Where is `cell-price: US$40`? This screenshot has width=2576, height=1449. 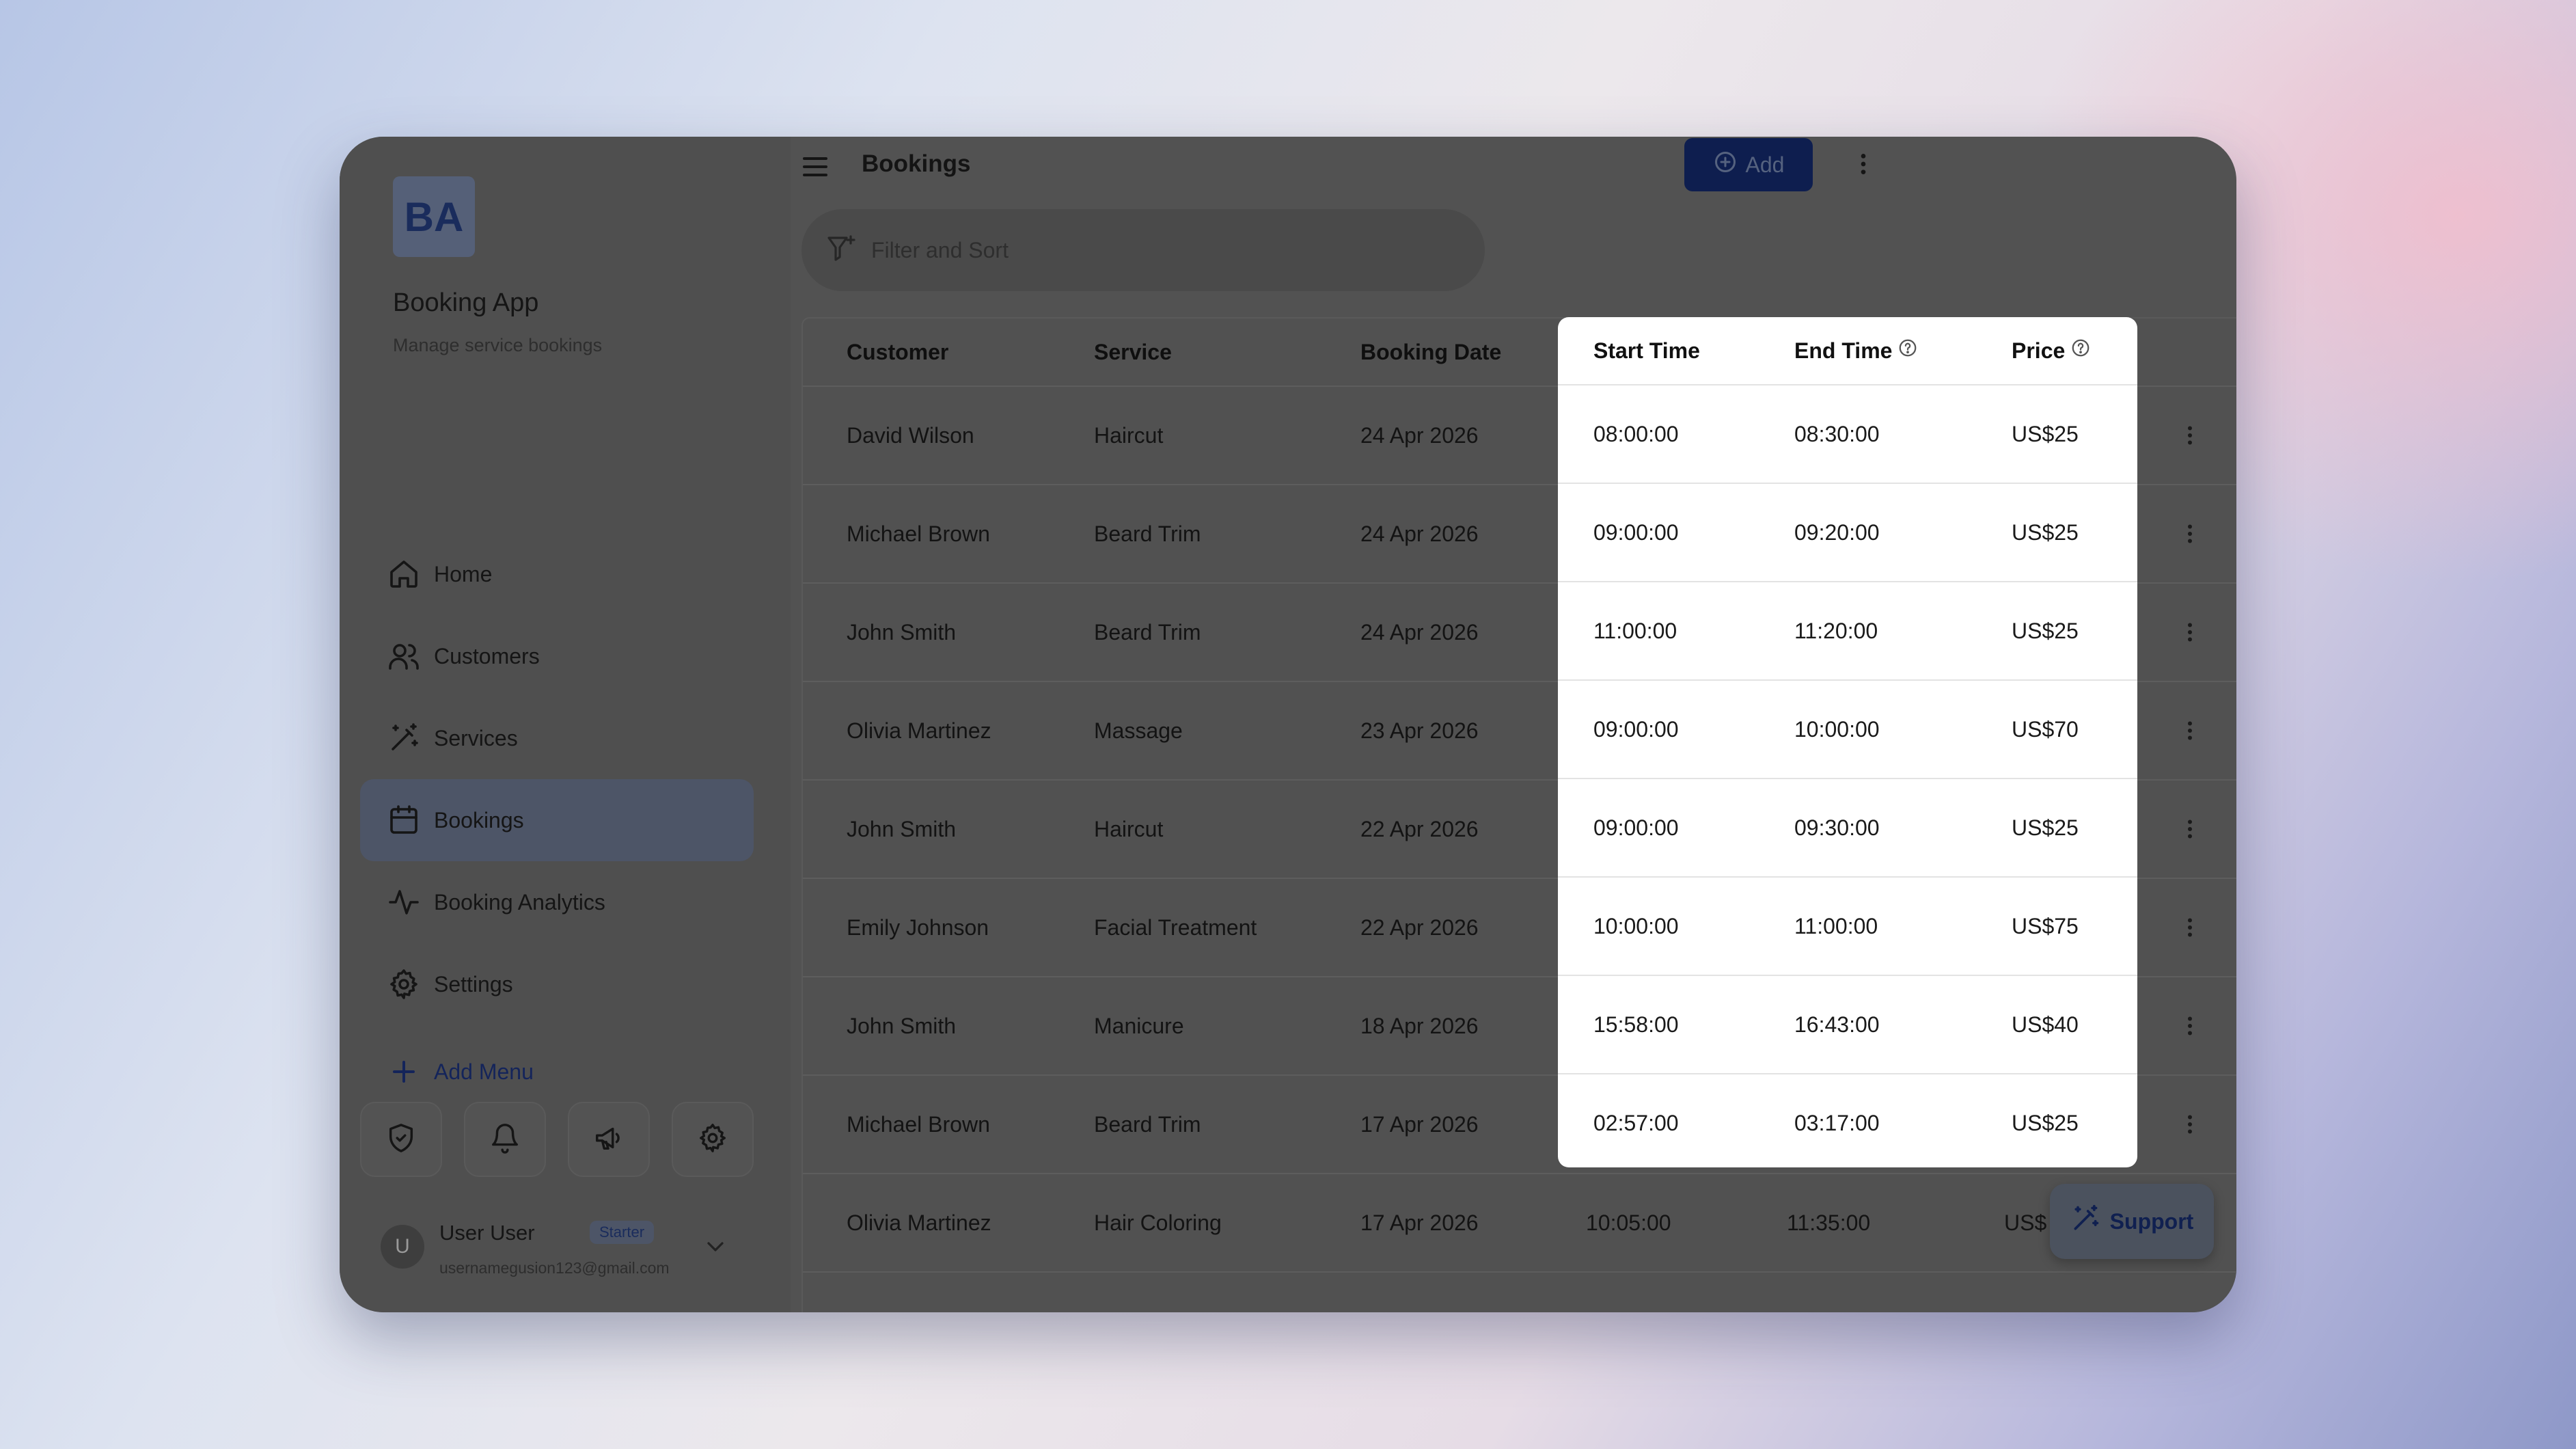 cell-price: US$40 is located at coordinates (2045, 1024).